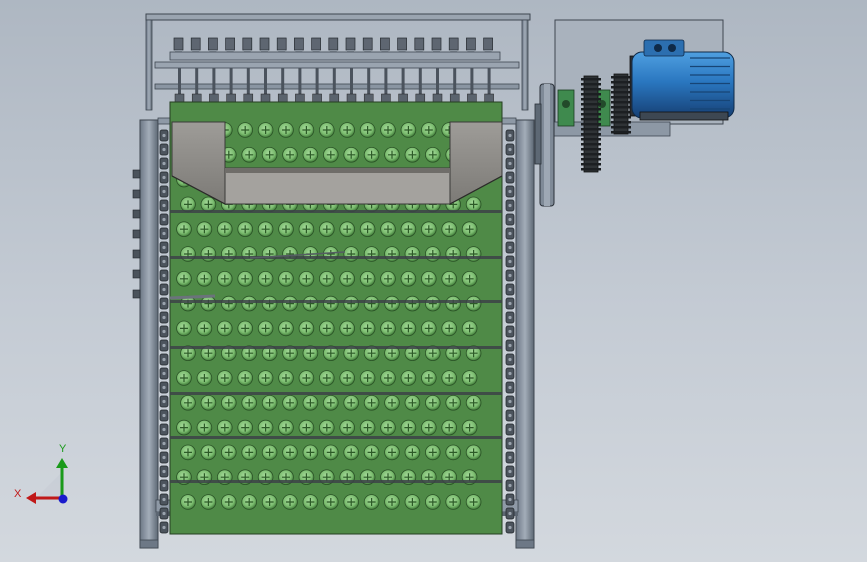 This screenshot has height=562, width=867. I want to click on comb-row, so click(335, 49).